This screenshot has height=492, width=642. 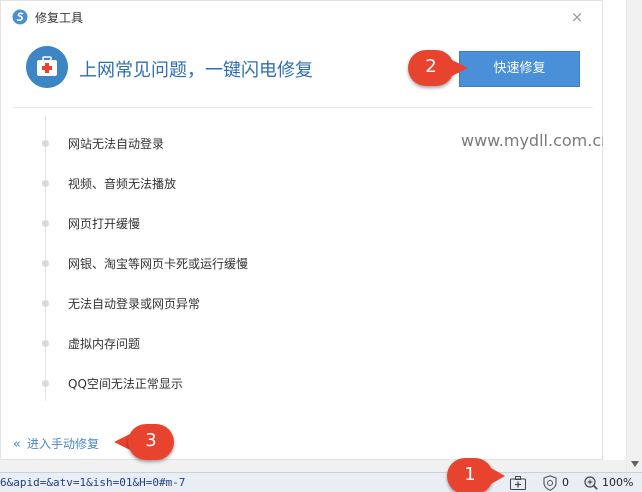 What do you see at coordinates (221, 383) in the screenshot?
I see `issue-item: QQ空间无法正常显示` at bounding box center [221, 383].